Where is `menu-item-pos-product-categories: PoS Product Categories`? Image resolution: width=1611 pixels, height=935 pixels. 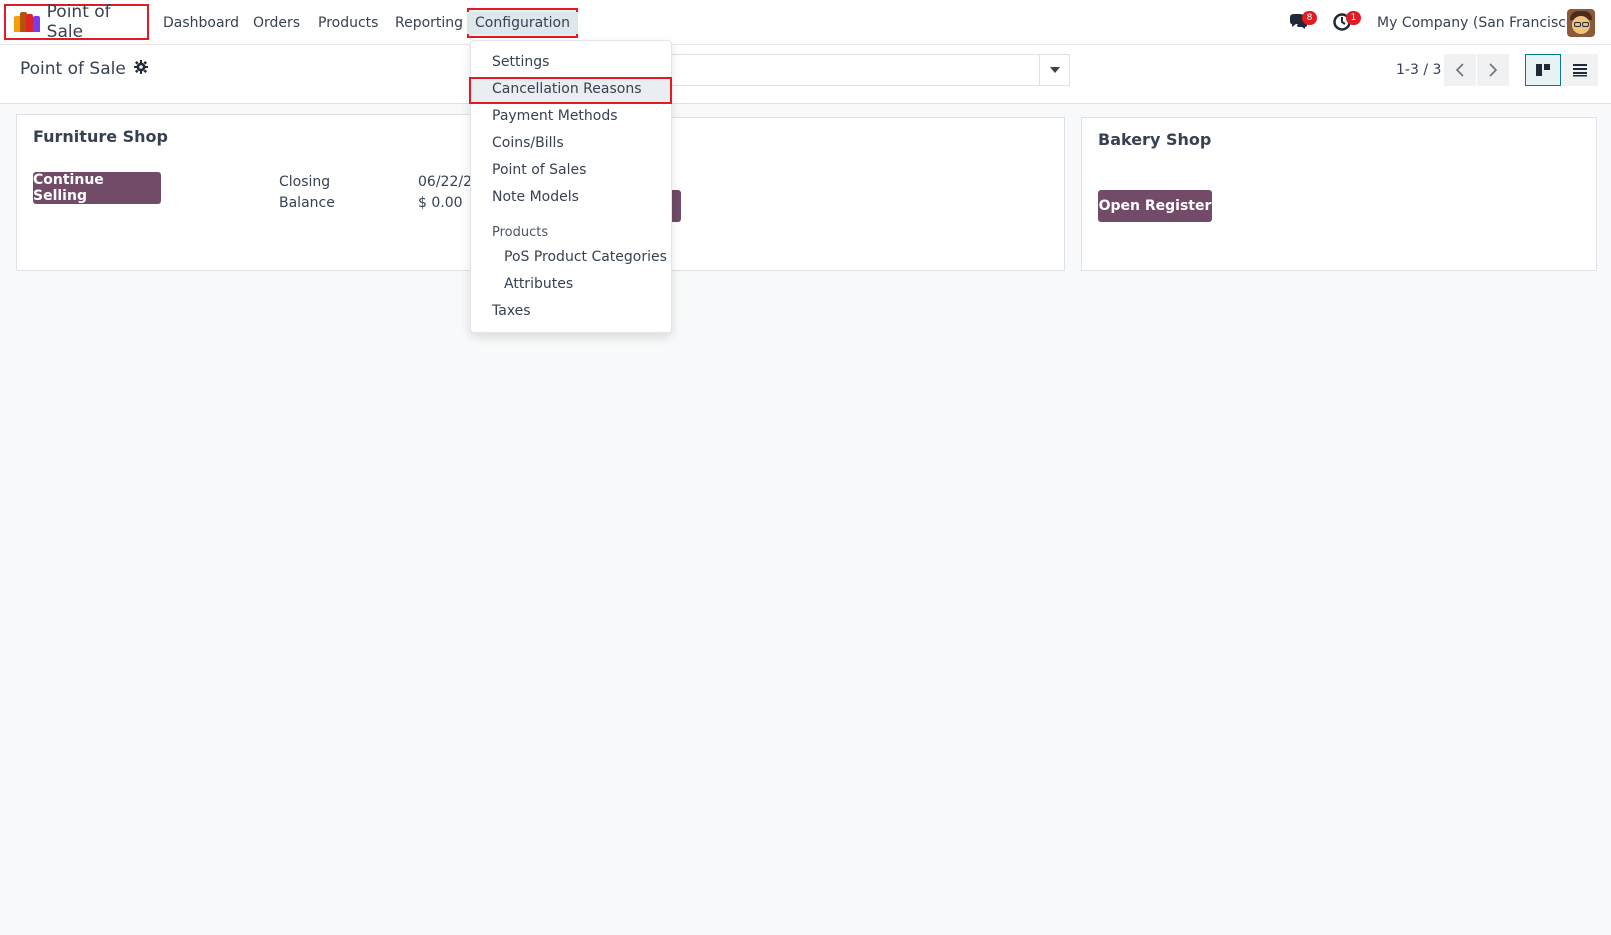 menu-item-pos-product-categories: PoS Product Categories is located at coordinates (585, 257).